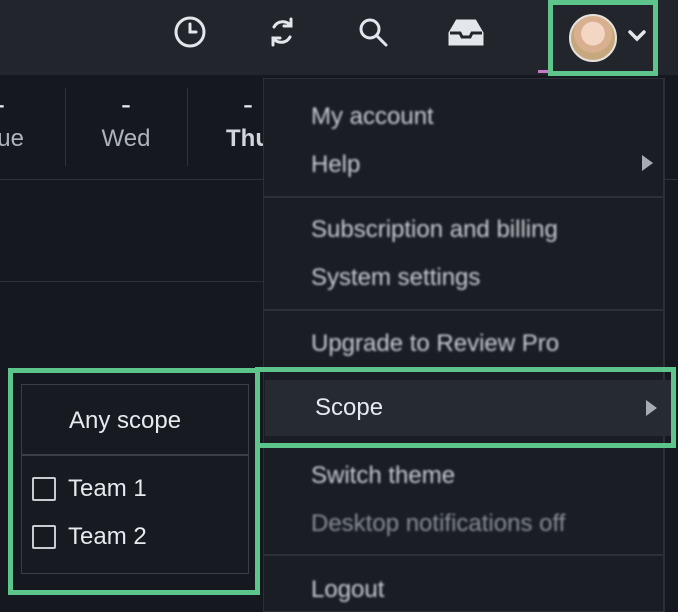 Image resolution: width=678 pixels, height=612 pixels. I want to click on menu-item-upgrade: Upgrade to Review Pro, so click(435, 344).